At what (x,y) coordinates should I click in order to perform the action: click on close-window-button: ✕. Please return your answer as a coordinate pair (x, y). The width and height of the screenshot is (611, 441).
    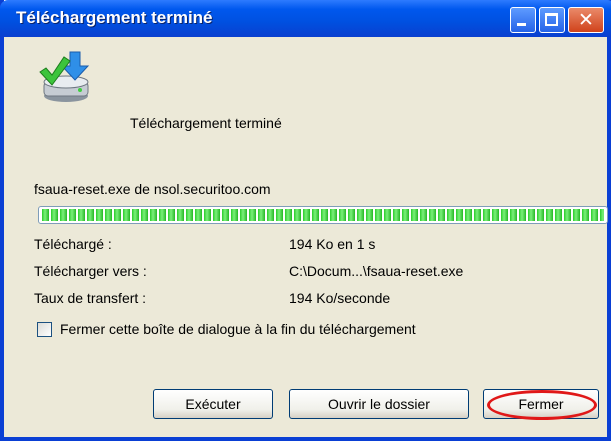
    Looking at the image, I should click on (586, 20).